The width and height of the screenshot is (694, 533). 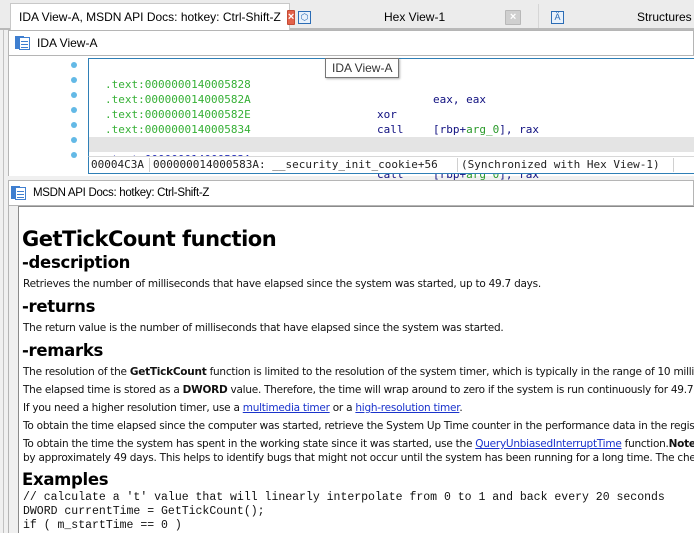 What do you see at coordinates (459, 17) in the screenshot?
I see `tab-hex-view-1: Hex View-1 ×` at bounding box center [459, 17].